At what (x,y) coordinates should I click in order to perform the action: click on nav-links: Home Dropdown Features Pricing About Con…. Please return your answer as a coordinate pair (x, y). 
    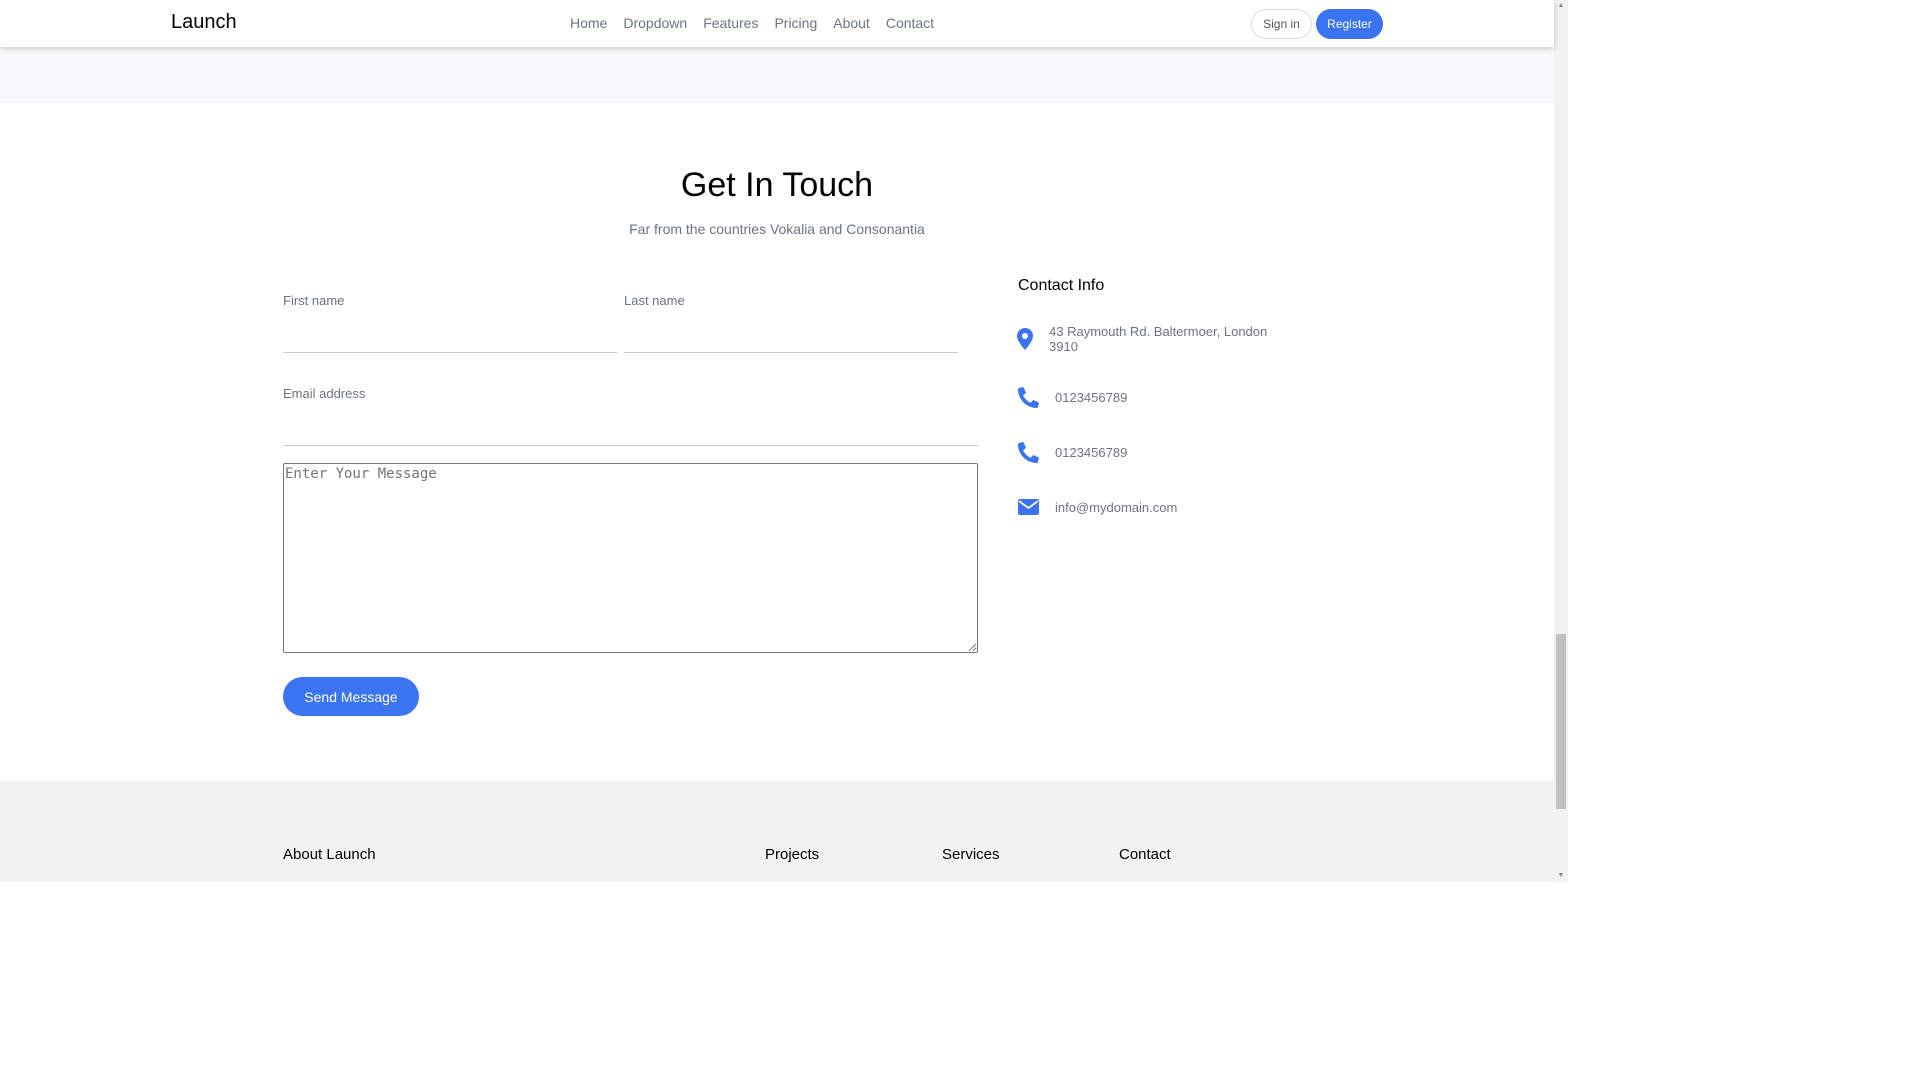
    Looking at the image, I should click on (752, 23).